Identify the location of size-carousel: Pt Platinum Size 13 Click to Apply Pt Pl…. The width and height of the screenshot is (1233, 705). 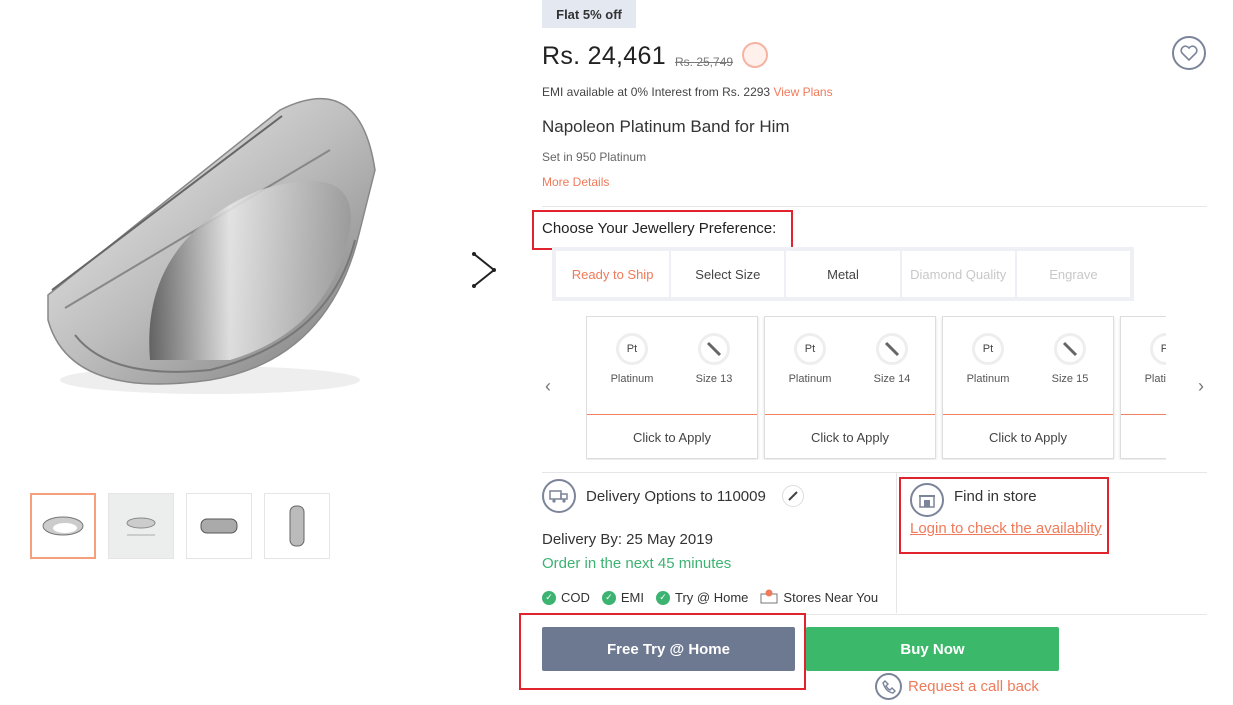
(876, 388).